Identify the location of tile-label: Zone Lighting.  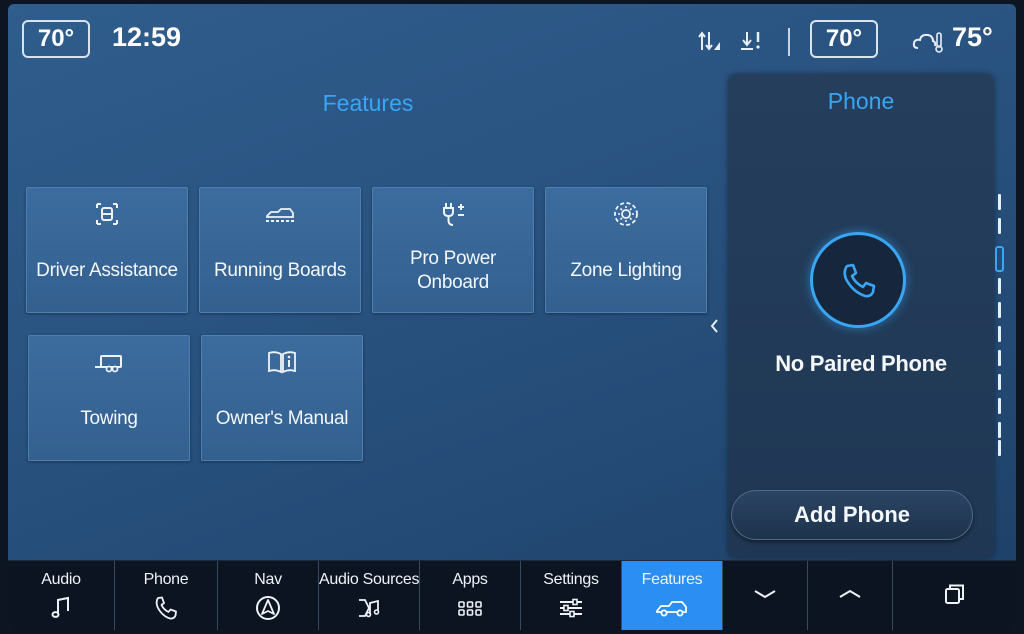
(626, 270).